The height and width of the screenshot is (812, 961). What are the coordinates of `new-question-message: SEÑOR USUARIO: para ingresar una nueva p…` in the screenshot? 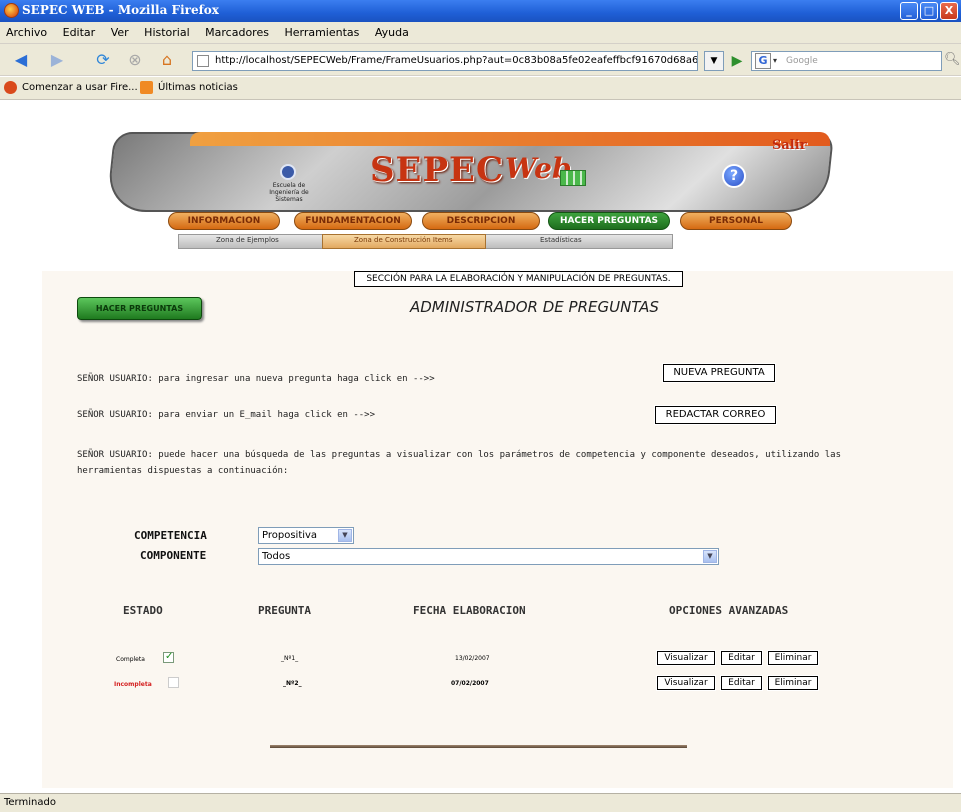 It's located at (256, 379).